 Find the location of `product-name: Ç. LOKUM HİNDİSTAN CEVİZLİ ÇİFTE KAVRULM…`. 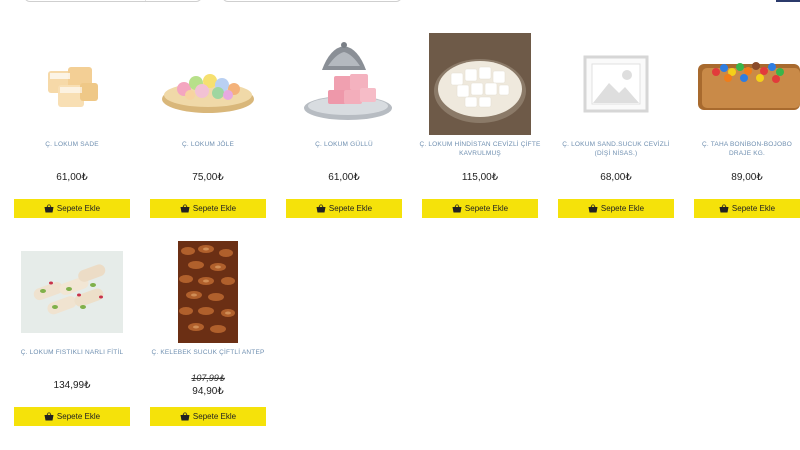

product-name: Ç. LOKUM HİNDİSTAN CEVİZLİ ÇİFTE KAVRULM… is located at coordinates (480, 149).